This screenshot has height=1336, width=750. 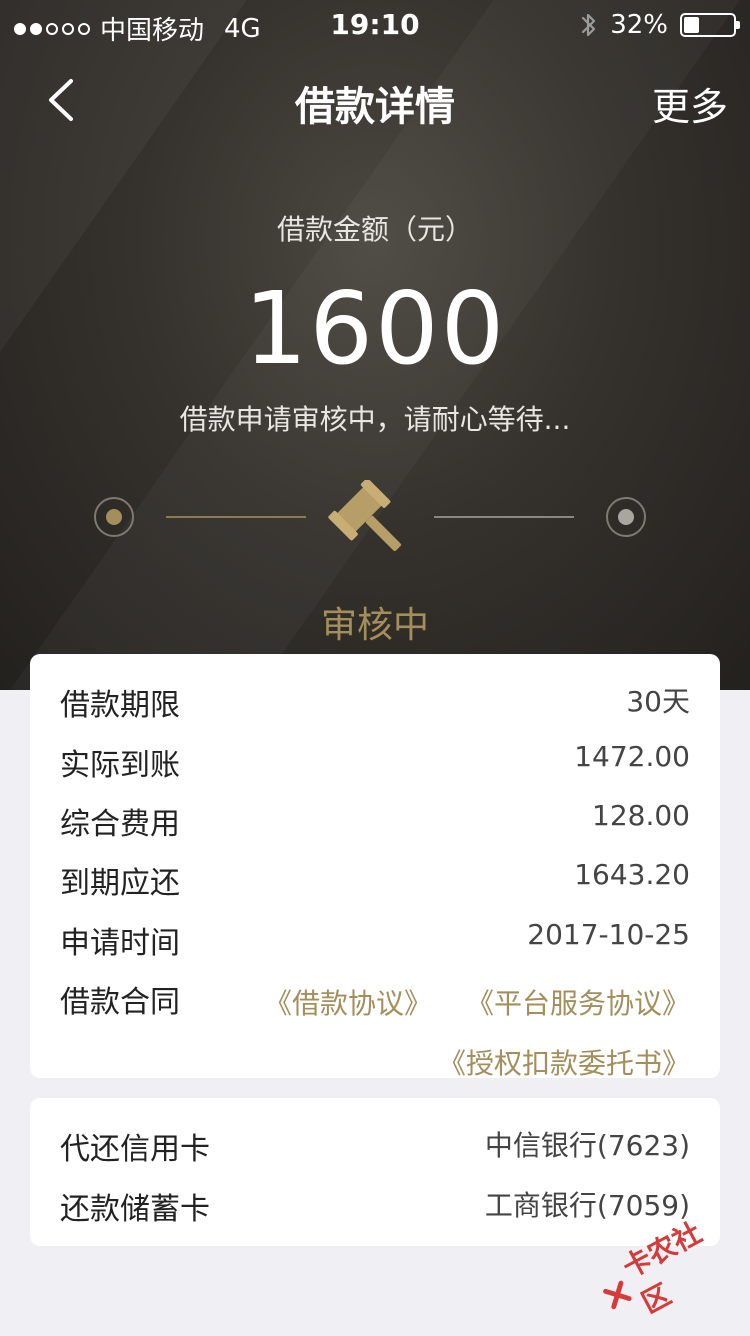 What do you see at coordinates (617, 1295) in the screenshot?
I see `watermark-logo-icon` at bounding box center [617, 1295].